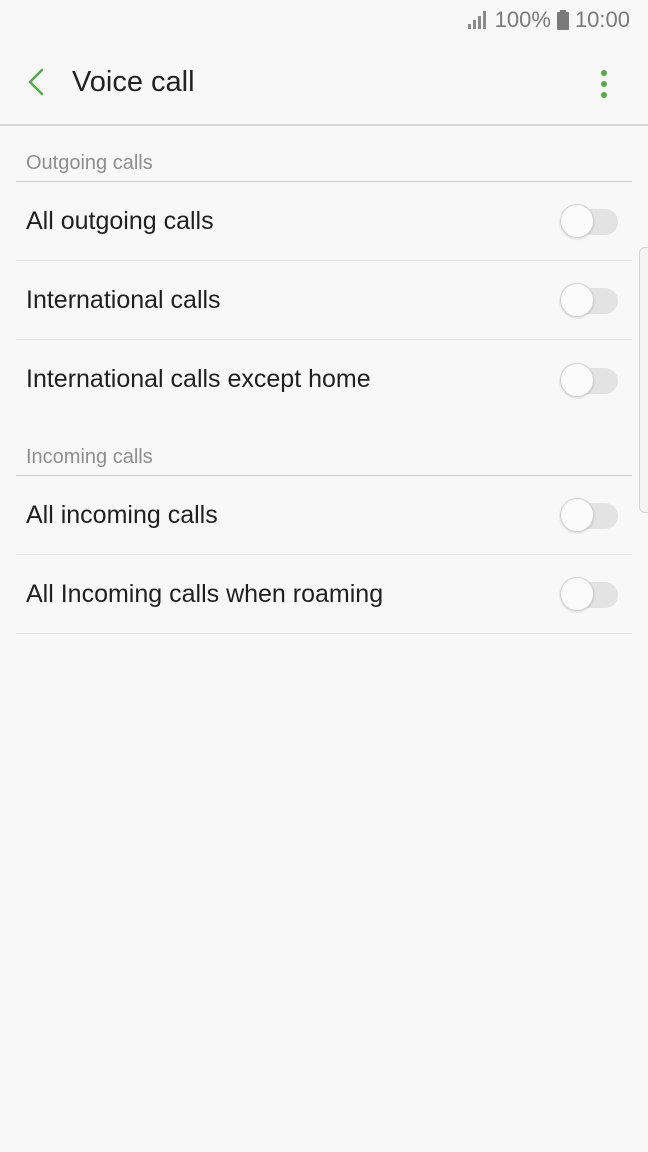 The width and height of the screenshot is (648, 1152). I want to click on setting-label: All Incoming calls when roaming, so click(205, 593).